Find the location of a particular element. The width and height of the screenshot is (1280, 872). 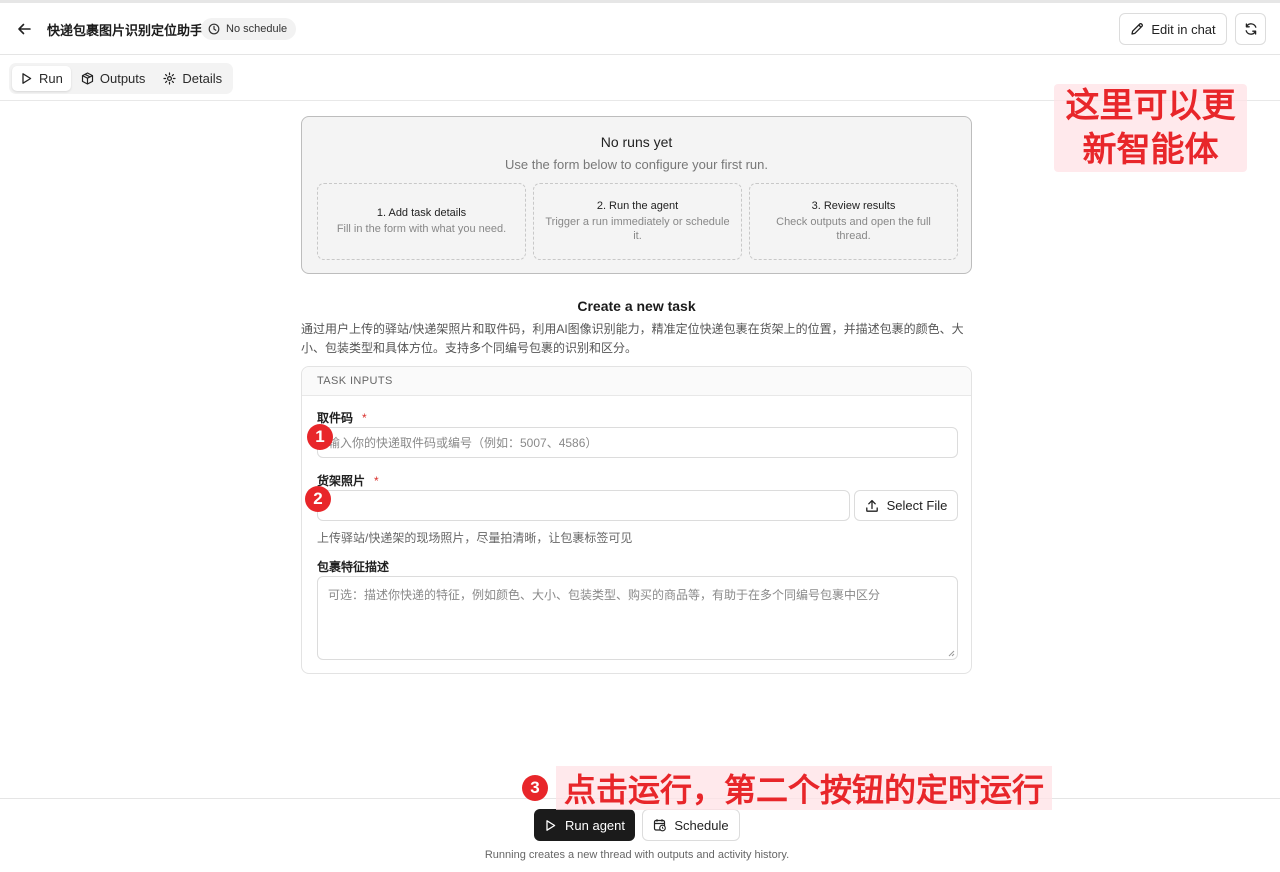

refresh-button is located at coordinates (1250, 29).